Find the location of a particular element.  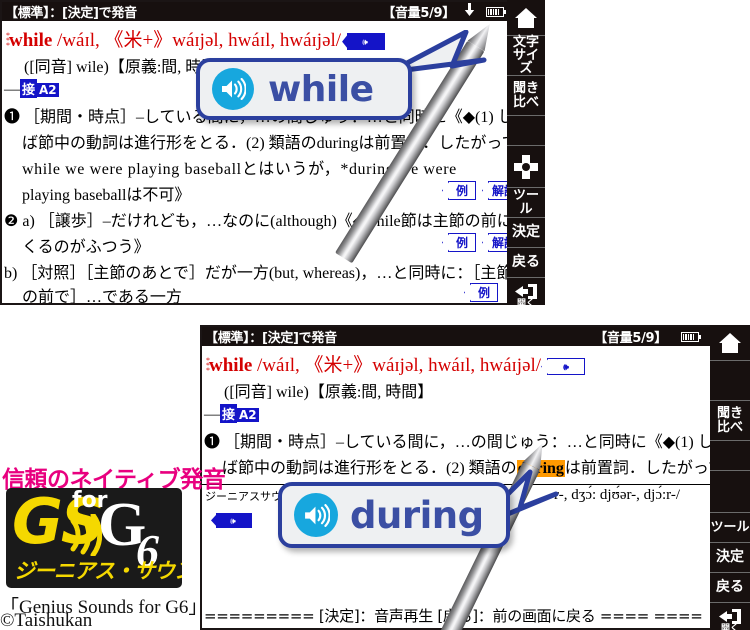

tag-a2-box: A2 is located at coordinates (248, 415).